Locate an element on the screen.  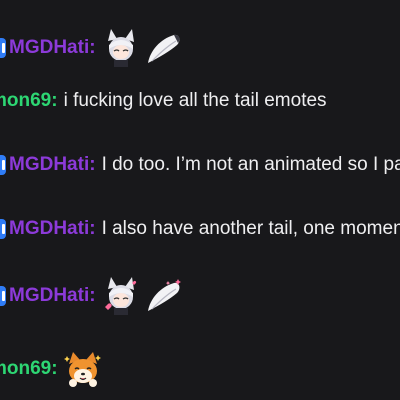
white-tail-emote is located at coordinates (163, 48).